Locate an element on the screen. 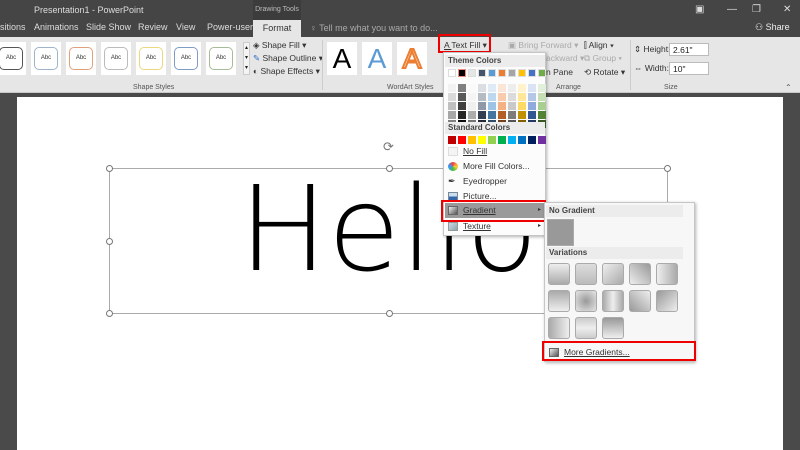 The width and height of the screenshot is (800, 450). gallery-scroll: ▴ ▾ ▾ is located at coordinates (246, 58).